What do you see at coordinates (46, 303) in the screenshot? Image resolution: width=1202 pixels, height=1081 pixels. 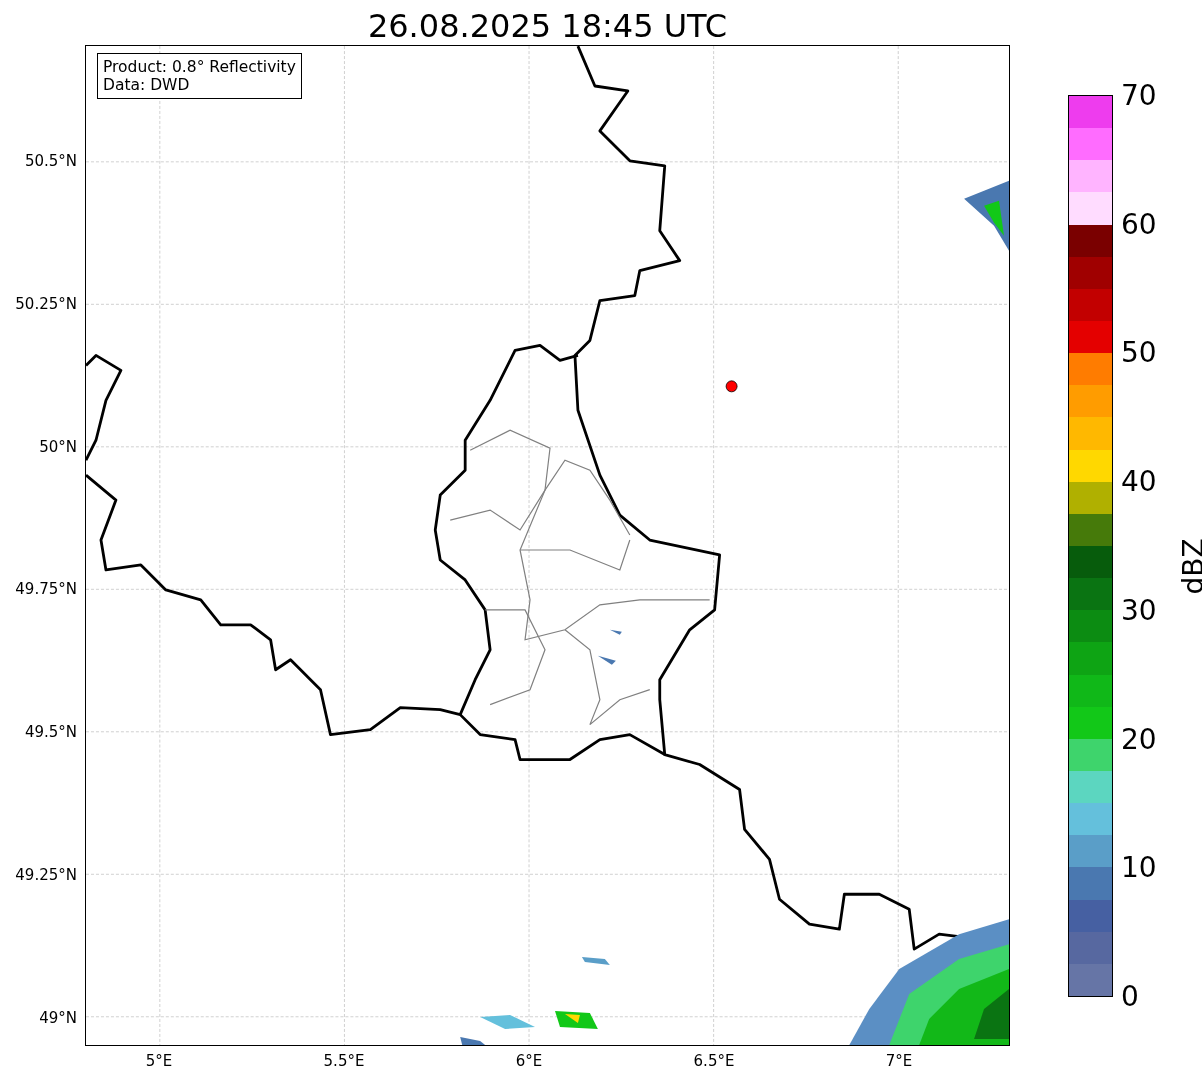 I see `latitude-label: 50.25°N` at bounding box center [46, 303].